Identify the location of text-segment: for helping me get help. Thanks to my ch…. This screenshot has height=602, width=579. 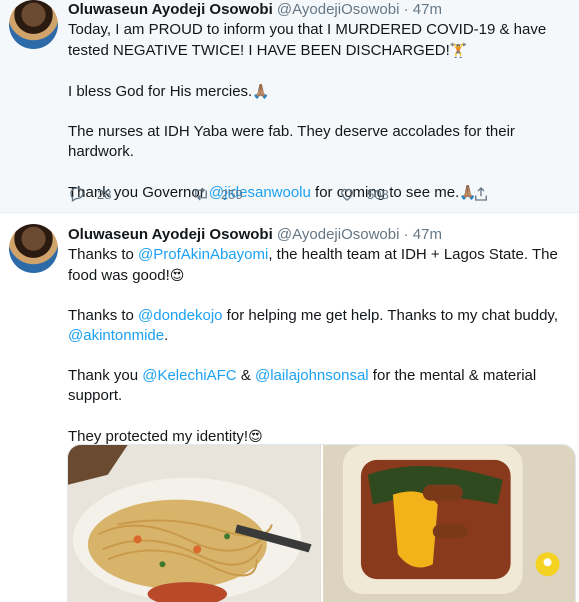
(390, 315).